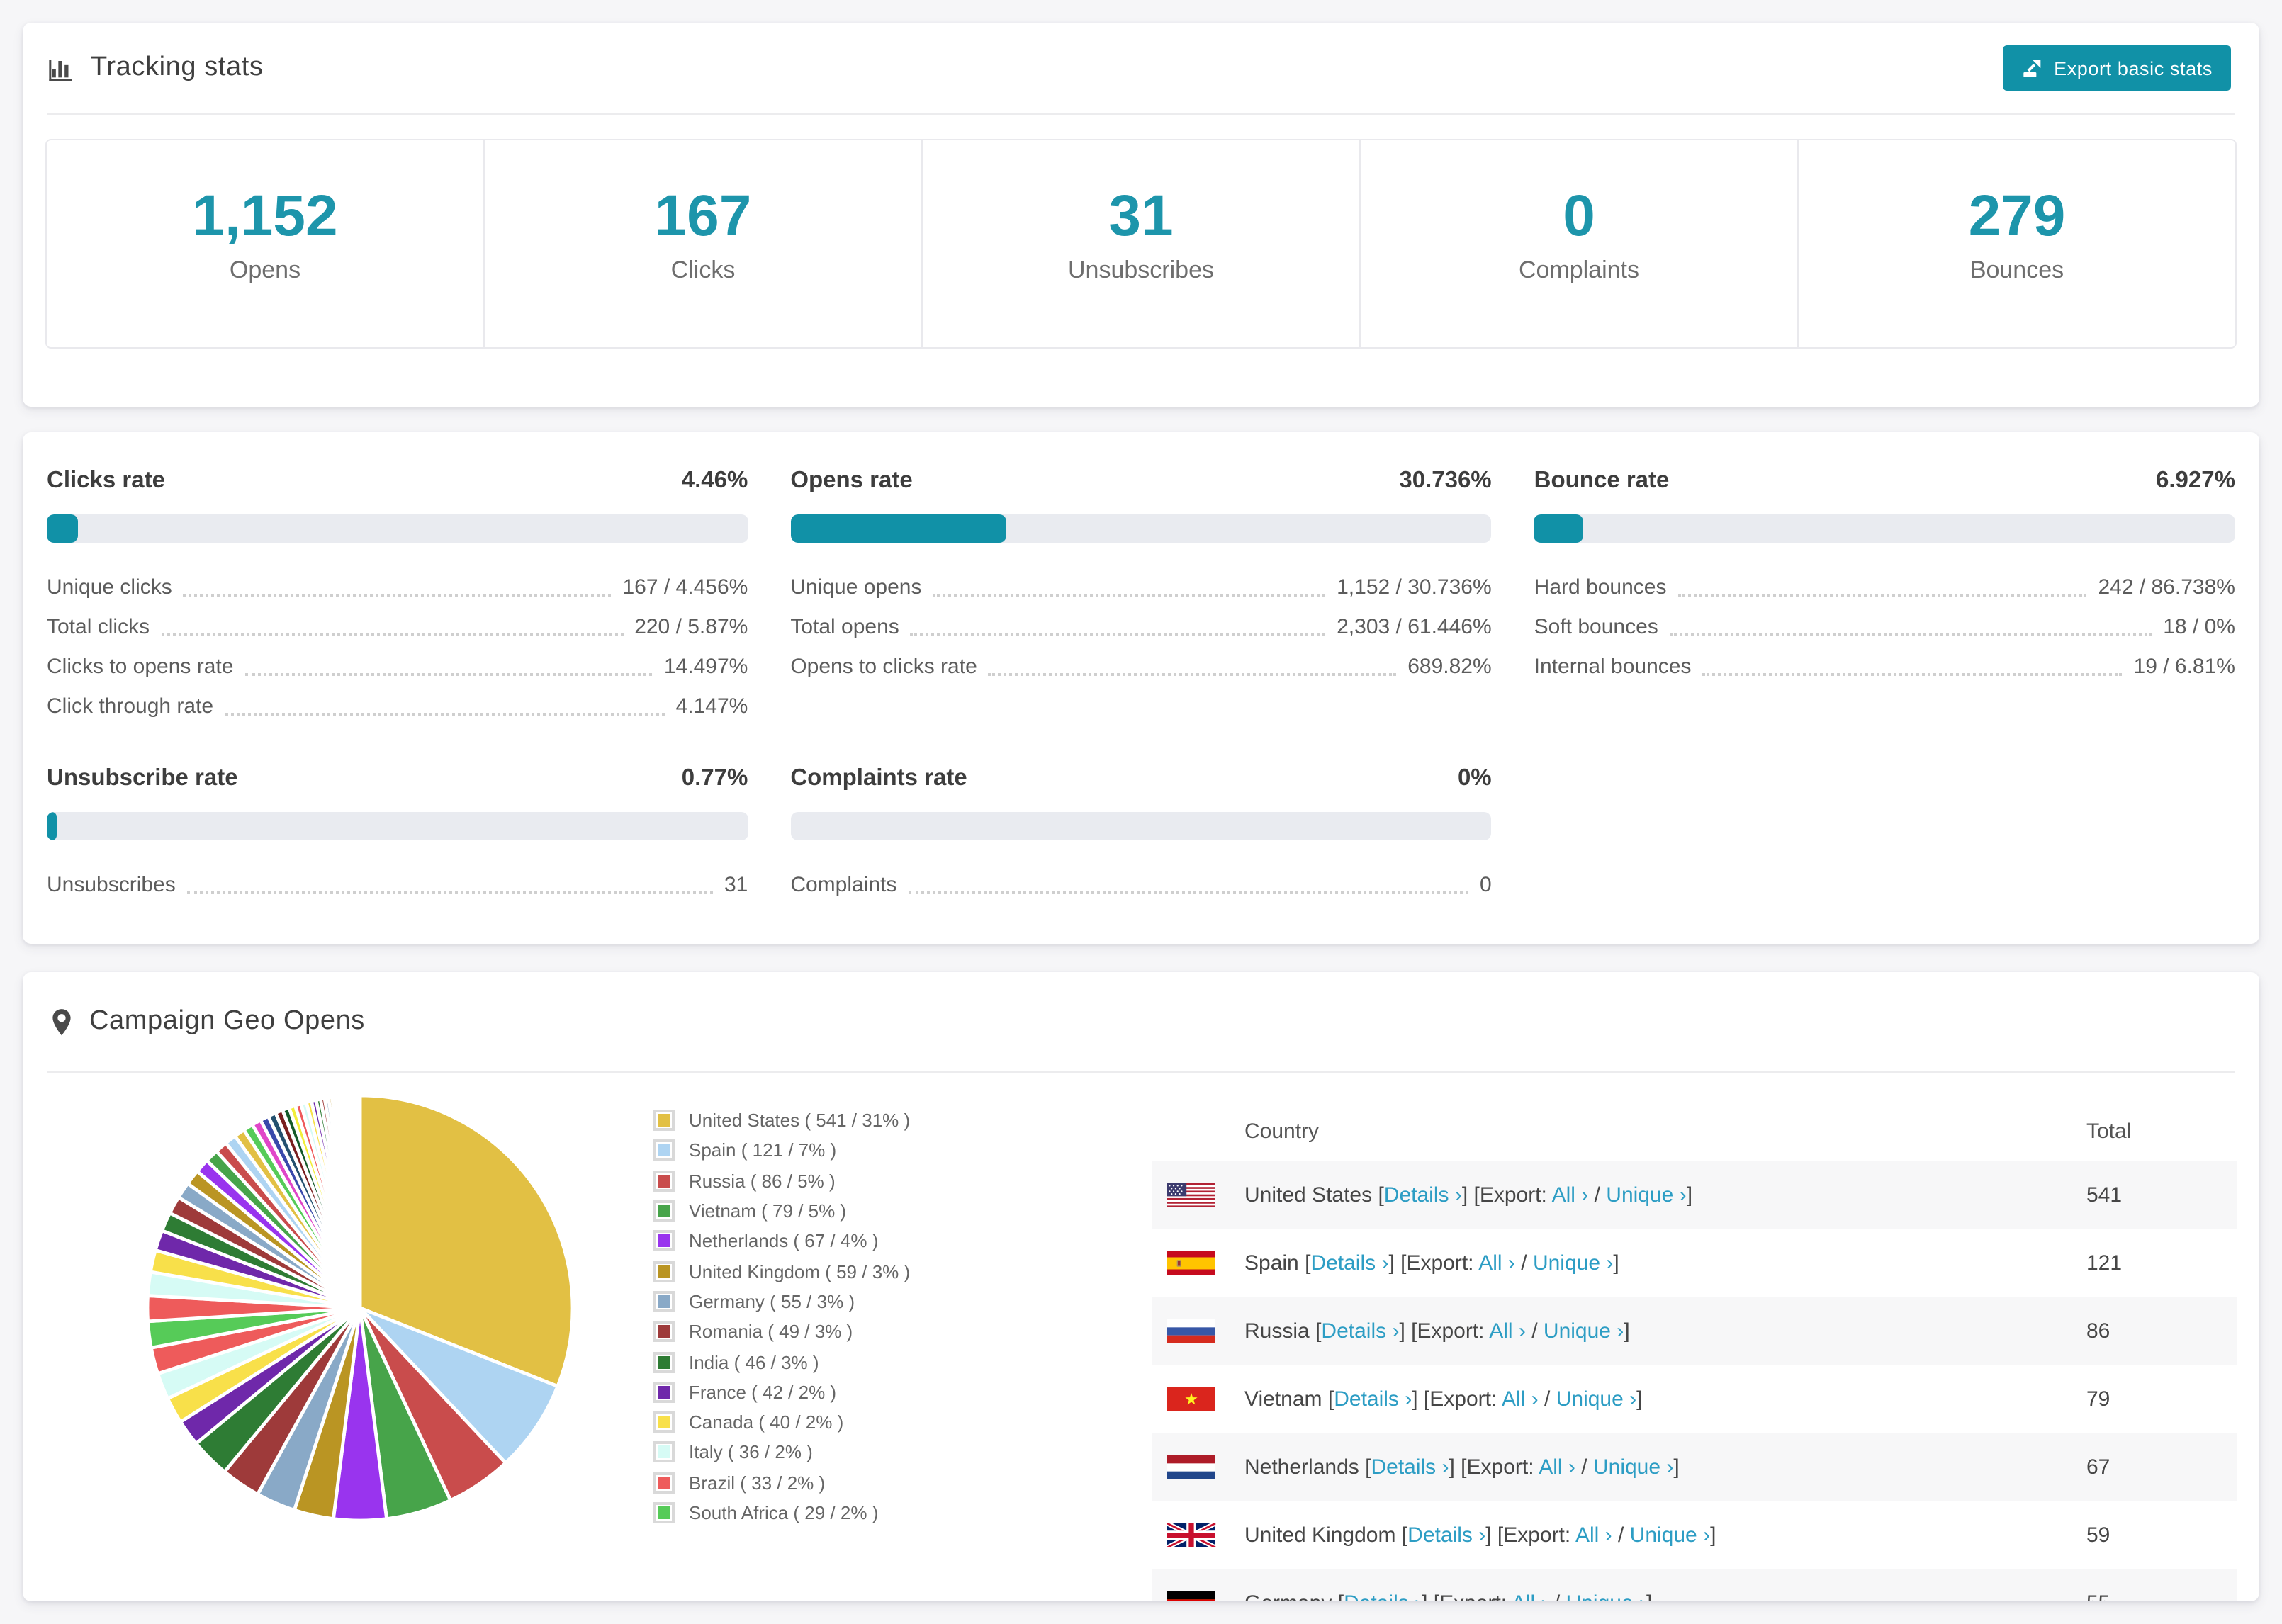 The width and height of the screenshot is (2282, 1624). What do you see at coordinates (702, 244) in the screenshot?
I see `stat-cell-clicks: 167 Clicks` at bounding box center [702, 244].